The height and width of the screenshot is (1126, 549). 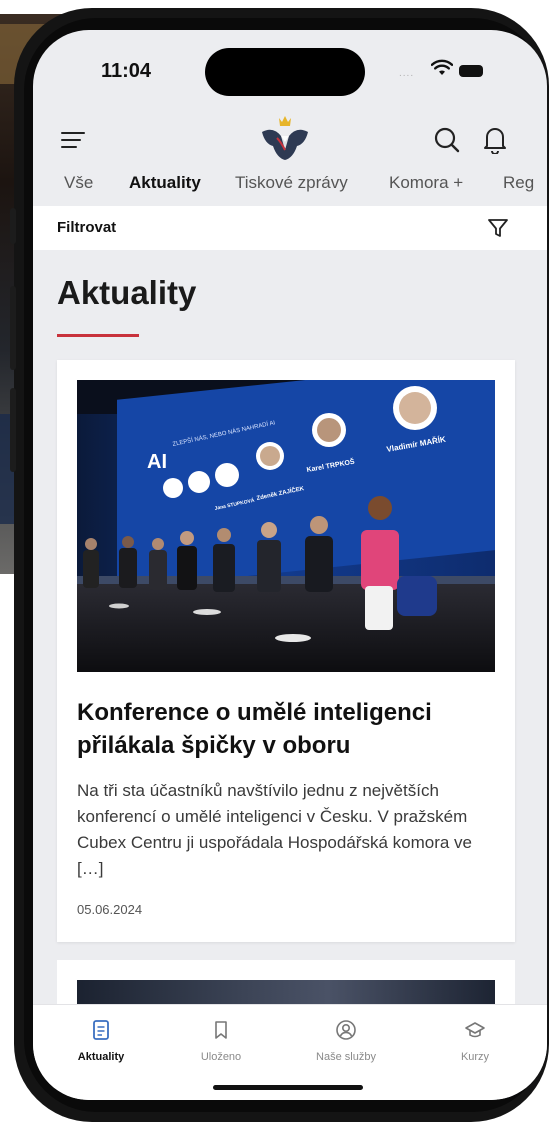 What do you see at coordinates (288, 1087) in the screenshot?
I see `home-indicator` at bounding box center [288, 1087].